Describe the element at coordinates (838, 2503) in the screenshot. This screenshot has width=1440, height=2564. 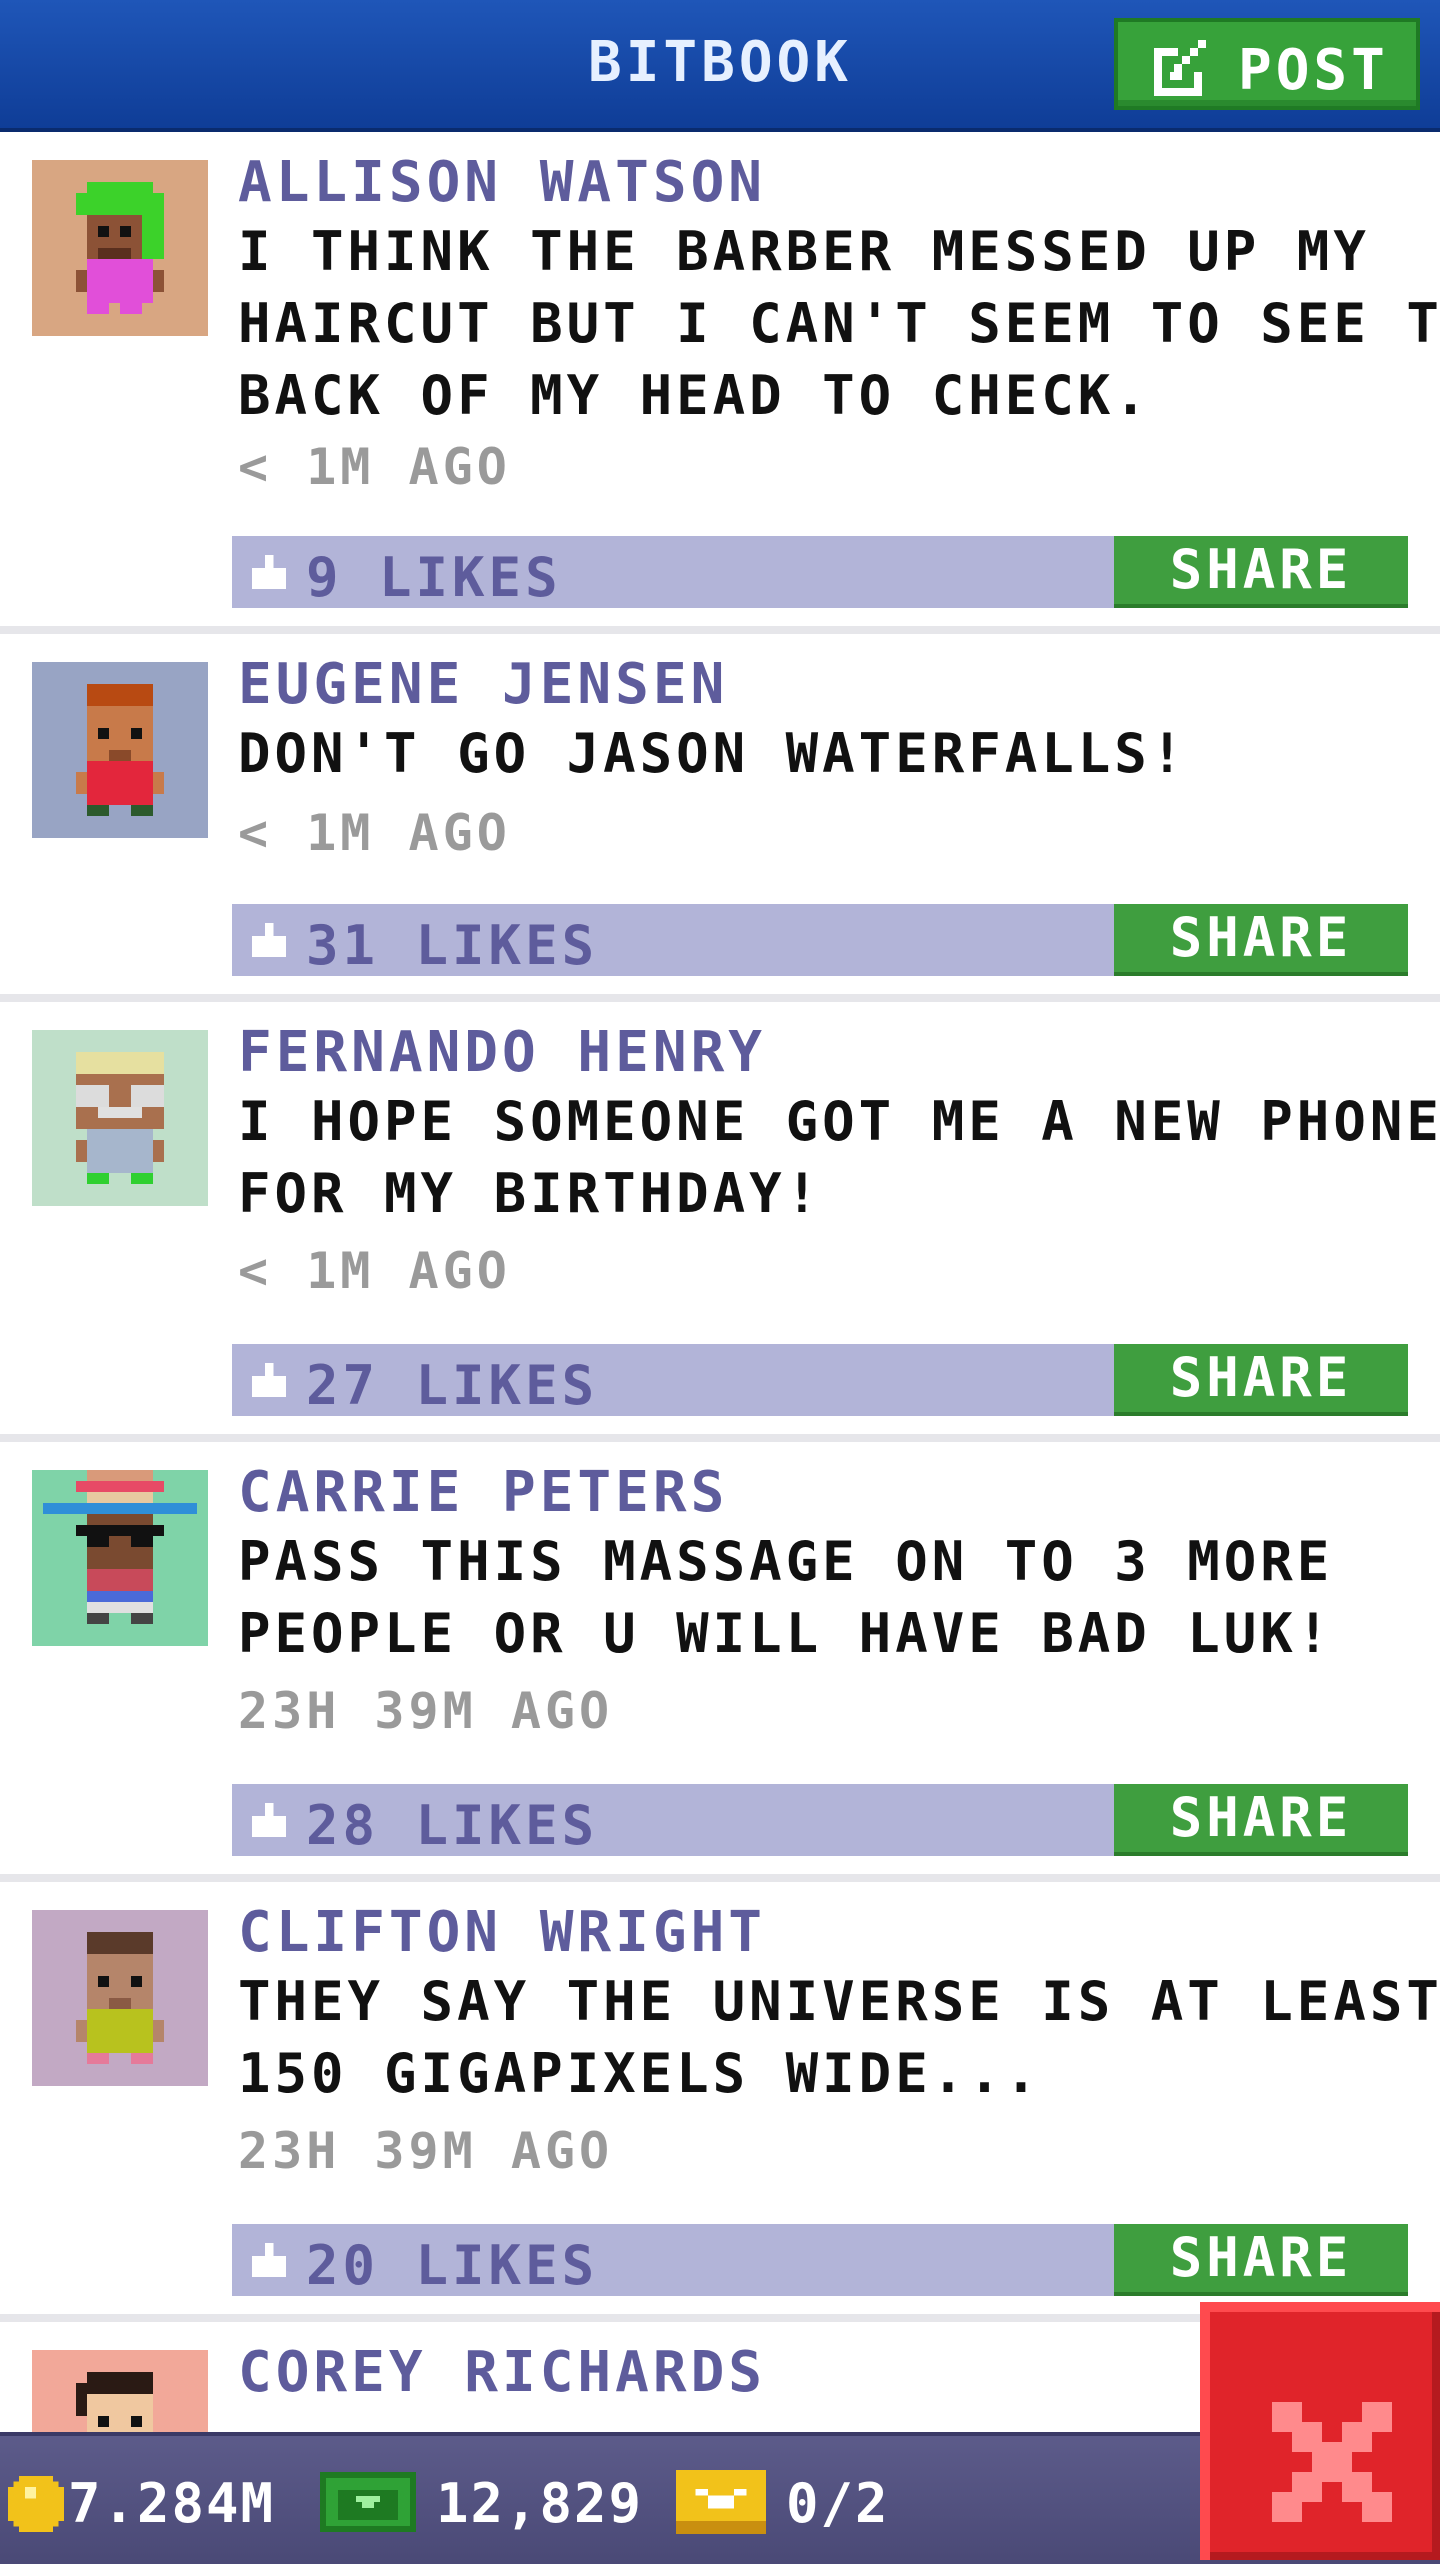
I see `tickets-amount: 0/2` at that location.